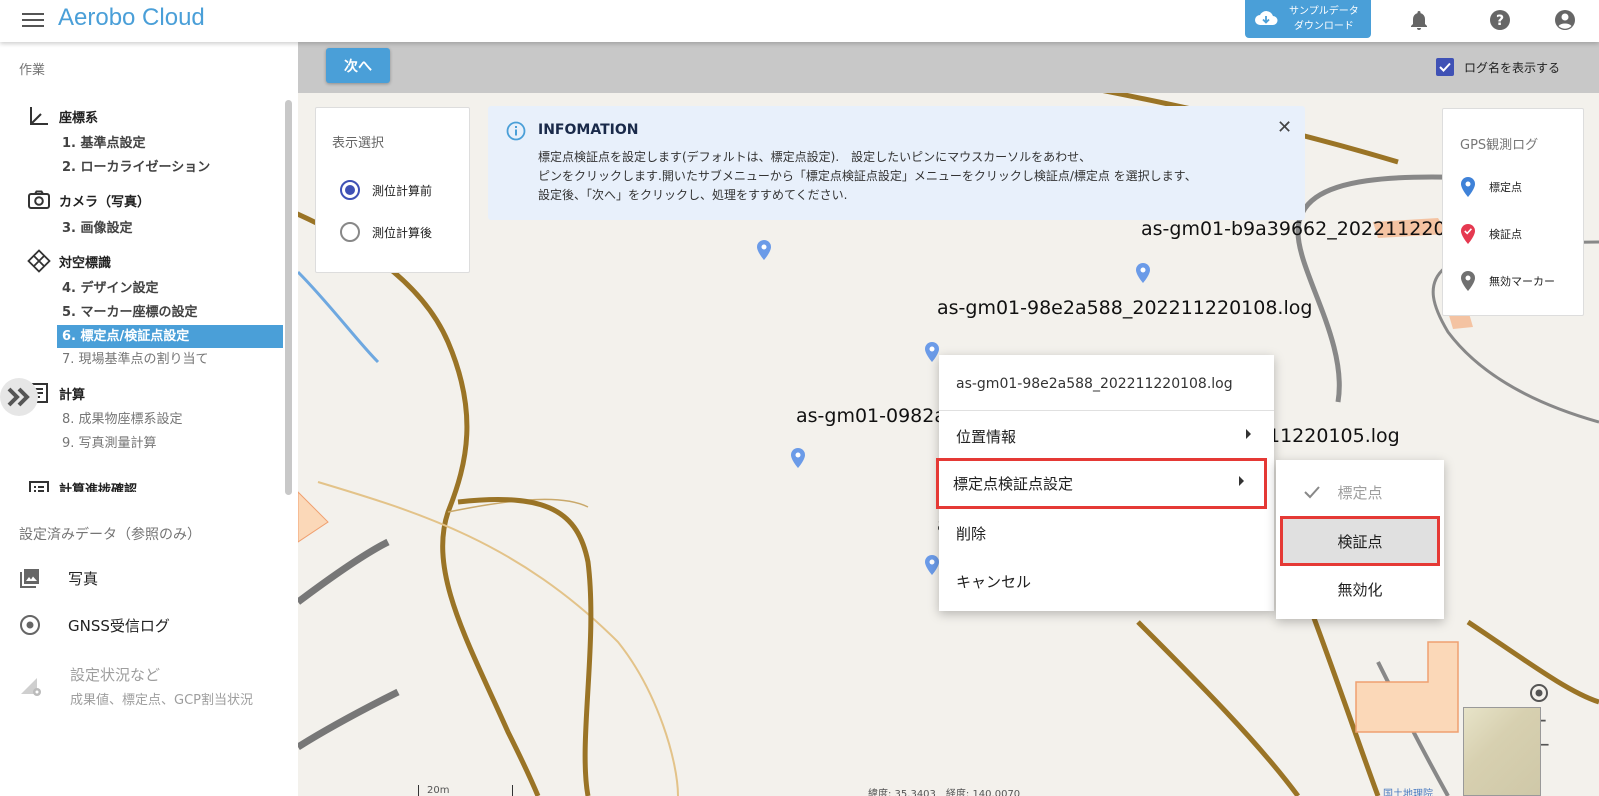 The height and width of the screenshot is (796, 1599). What do you see at coordinates (1101, 483) in the screenshot?
I see `menu-item-point-type-setting: 標定点検証点設定` at bounding box center [1101, 483].